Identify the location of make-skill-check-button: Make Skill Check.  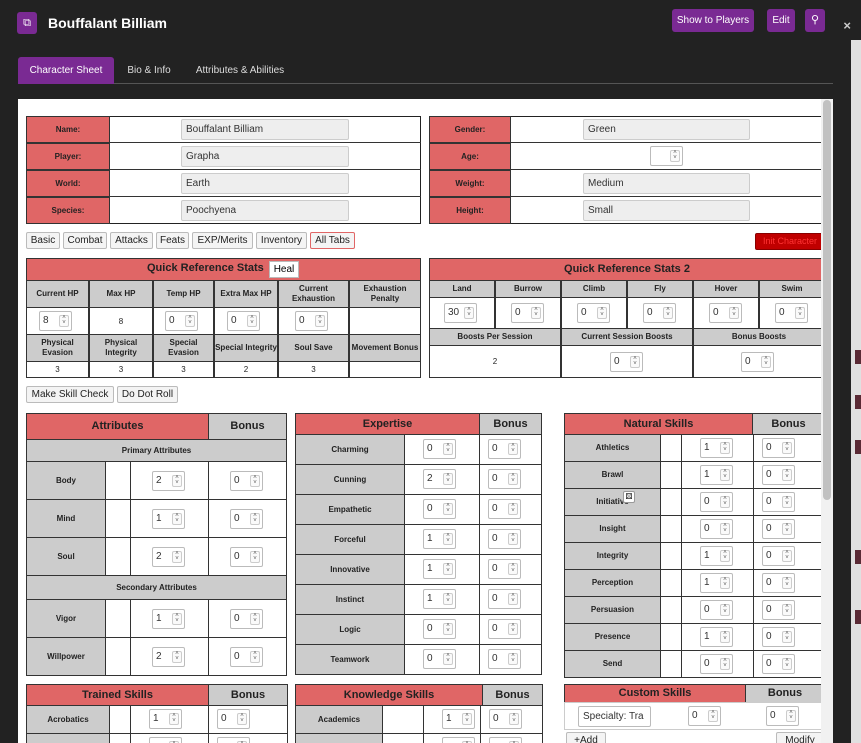
(70, 394).